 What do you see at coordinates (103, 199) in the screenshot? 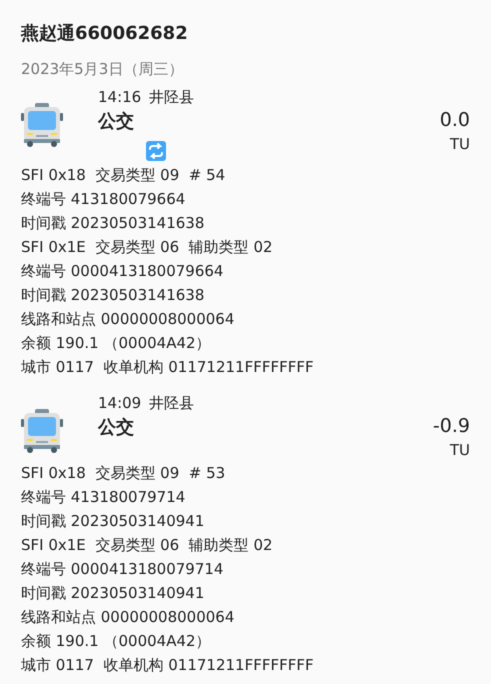
I see `detail-line: 终端号 413180079664` at bounding box center [103, 199].